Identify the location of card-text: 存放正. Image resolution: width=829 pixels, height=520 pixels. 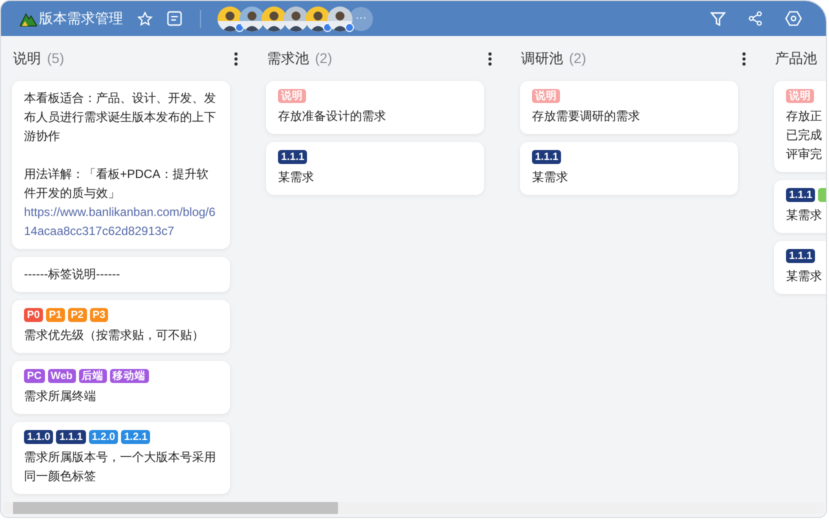
(804, 116).